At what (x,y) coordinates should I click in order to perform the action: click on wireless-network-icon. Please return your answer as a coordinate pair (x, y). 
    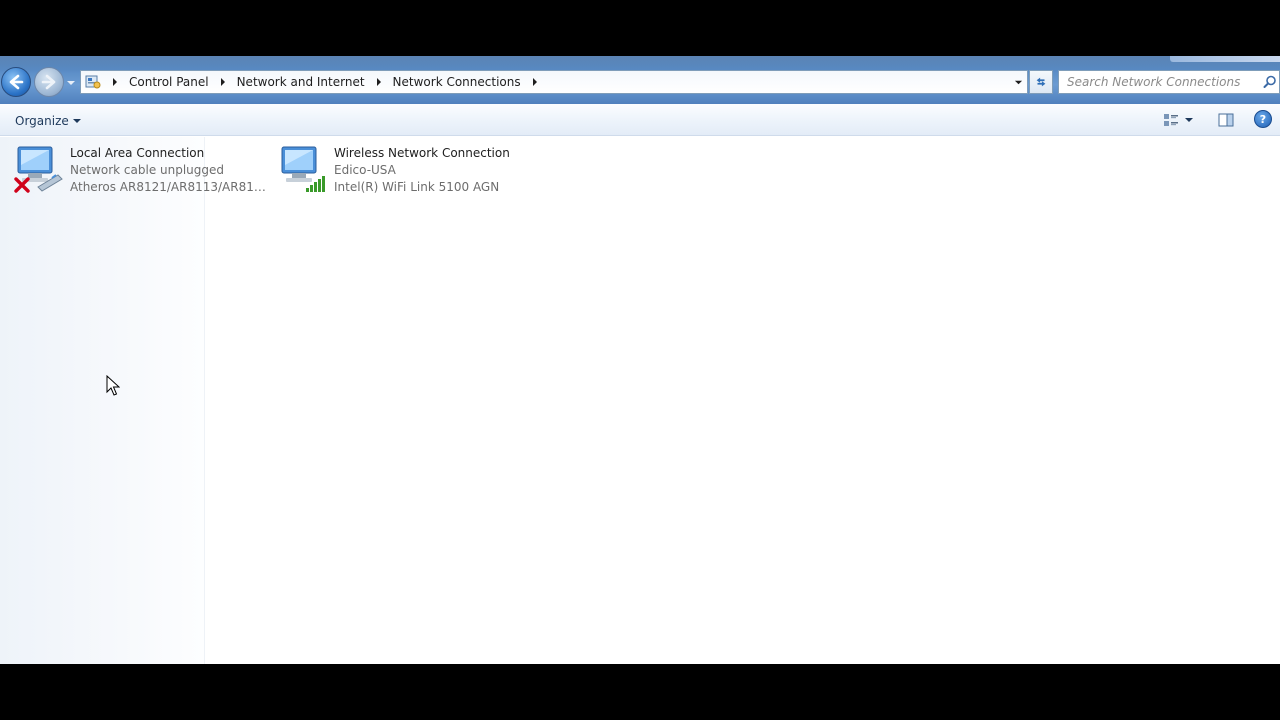
    Looking at the image, I should click on (303, 171).